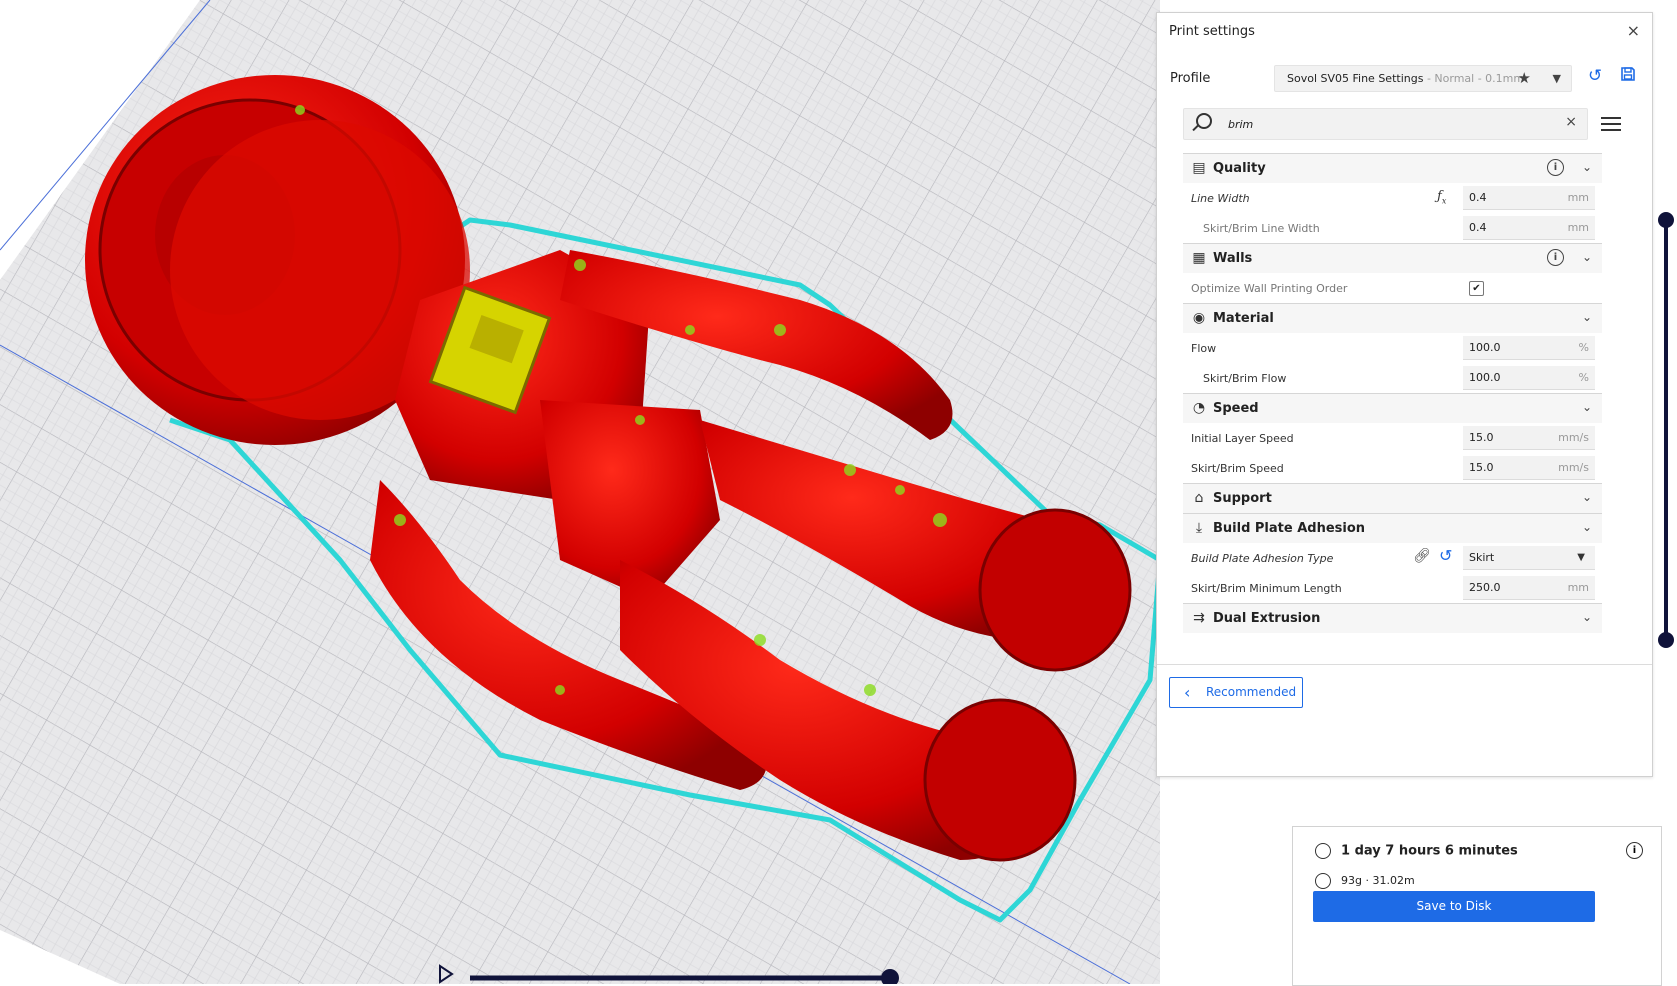 Image resolution: width=1677 pixels, height=986 pixels. I want to click on clear-search-icon: ×, so click(1571, 122).